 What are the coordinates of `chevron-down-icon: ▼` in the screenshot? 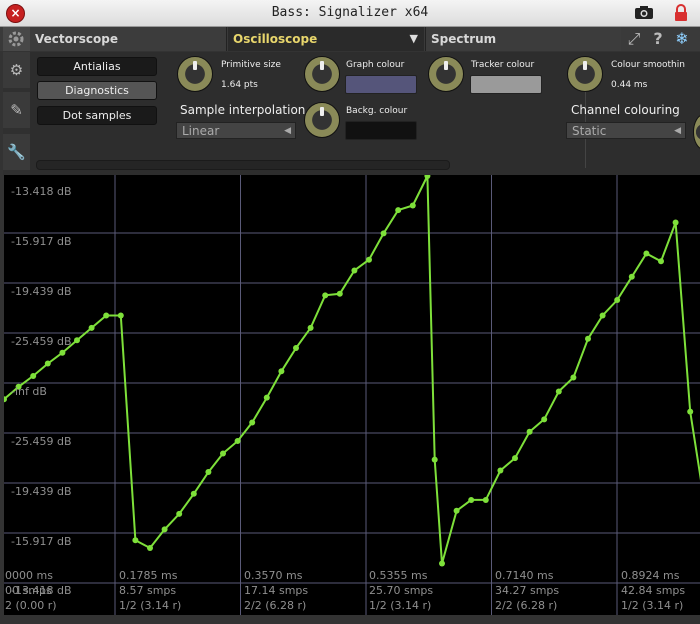 It's located at (414, 39).